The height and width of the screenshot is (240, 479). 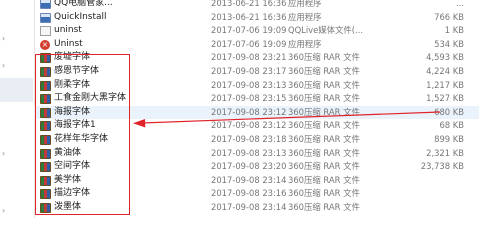 I want to click on file-size: 2,321 KB, so click(x=445, y=152).